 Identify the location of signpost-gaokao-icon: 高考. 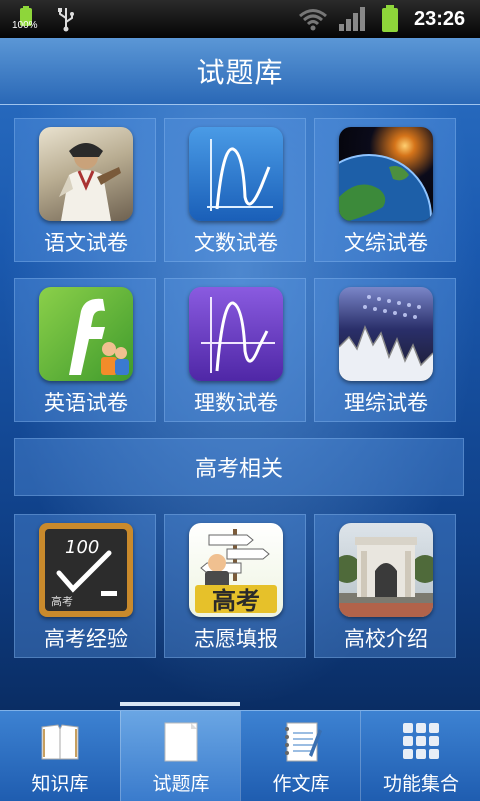
(236, 570).